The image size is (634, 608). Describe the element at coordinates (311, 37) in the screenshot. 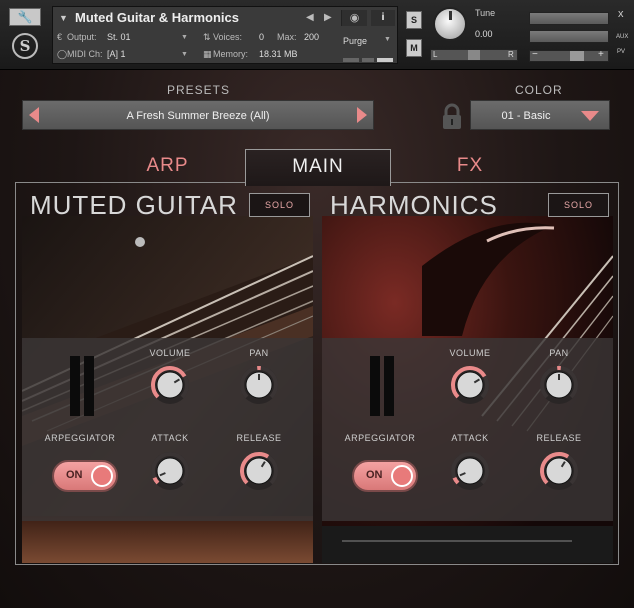

I see `max-voices-value: 200` at that location.